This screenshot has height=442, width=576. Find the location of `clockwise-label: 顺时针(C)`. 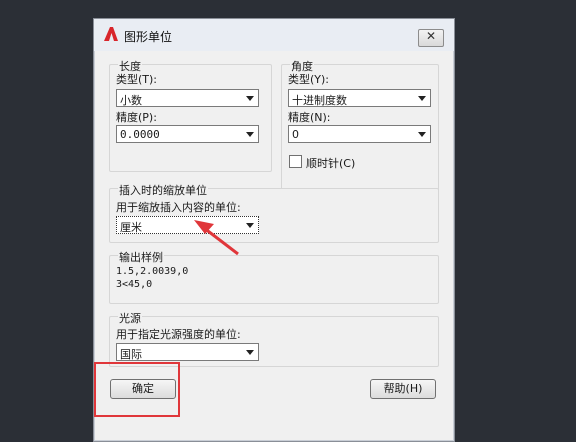

clockwise-label: 顺时针(C) is located at coordinates (330, 163).